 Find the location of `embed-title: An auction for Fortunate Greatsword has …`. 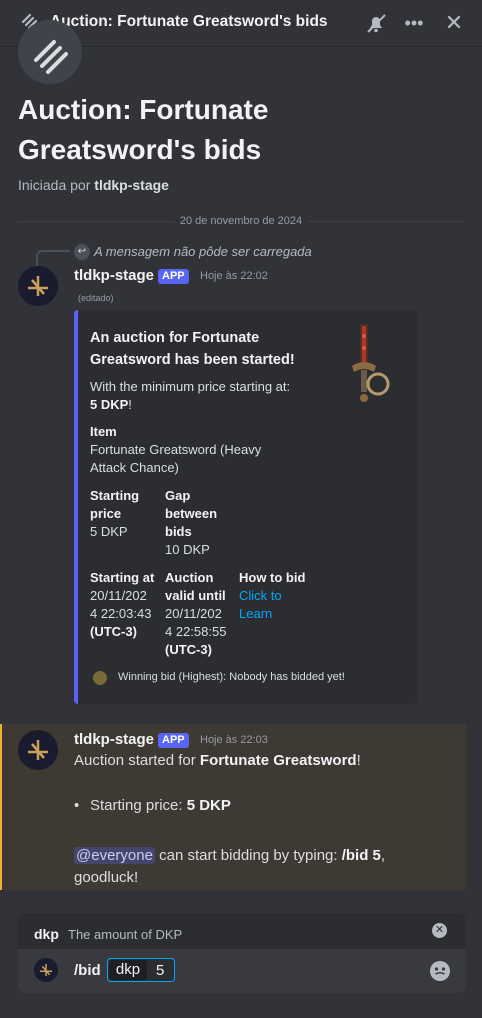

embed-title: An auction for Fortunate Greatsword has … is located at coordinates (192, 349).